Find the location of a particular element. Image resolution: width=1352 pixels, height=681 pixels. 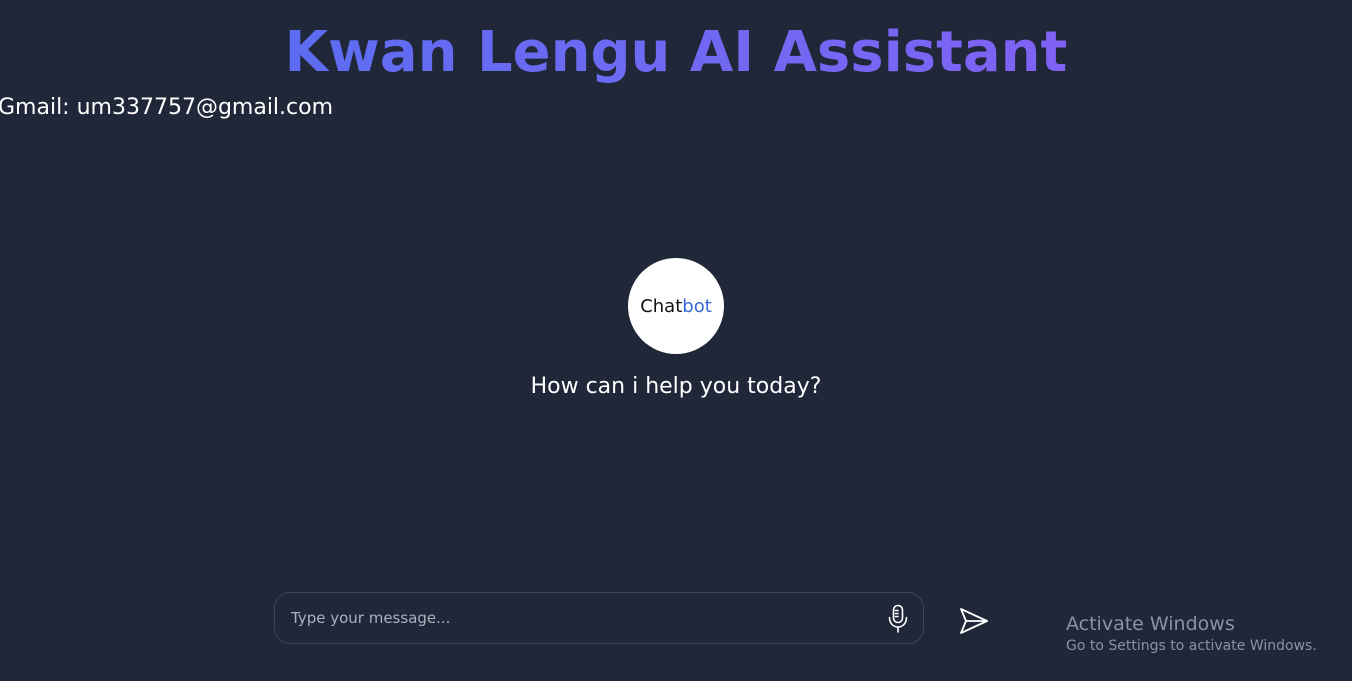

avatar-label-chat: Chat is located at coordinates (661, 306).